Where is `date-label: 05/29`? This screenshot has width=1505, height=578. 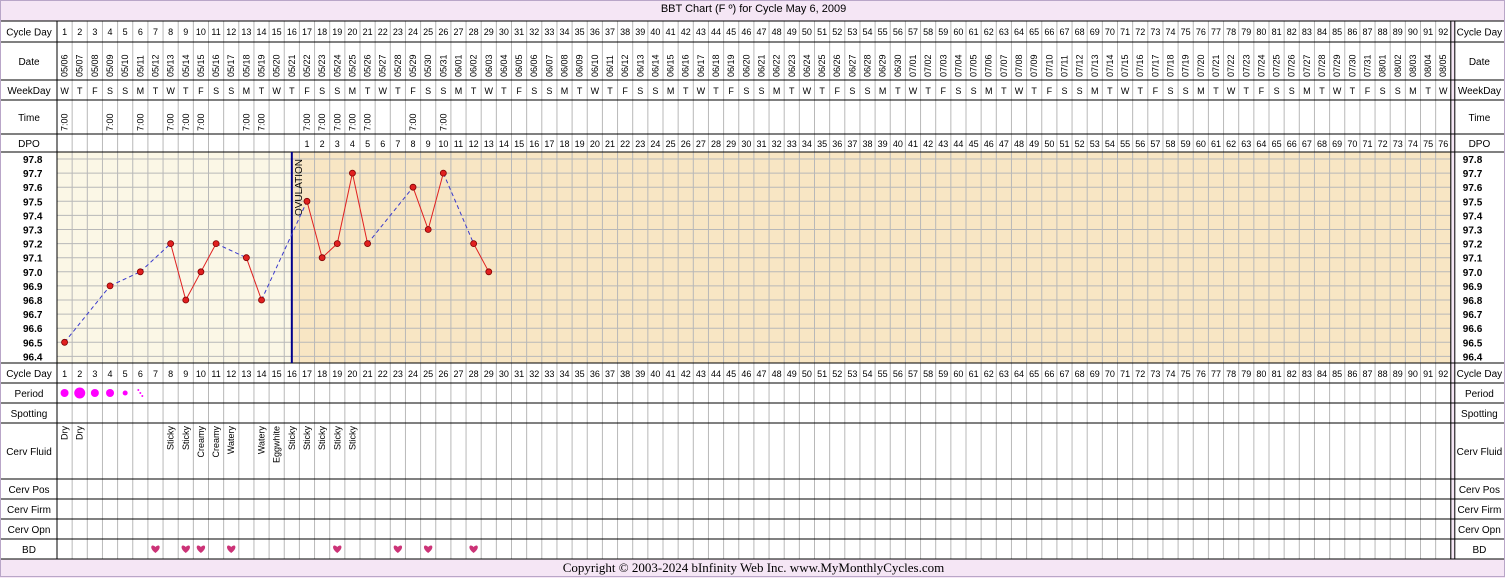
date-label: 05/29 is located at coordinates (413, 65).